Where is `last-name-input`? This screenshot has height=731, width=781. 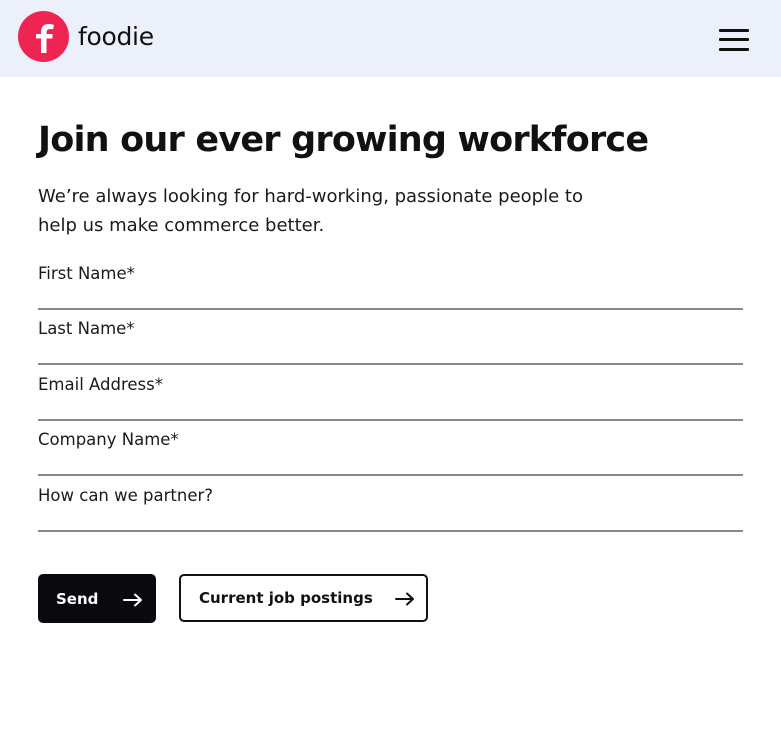 last-name-input is located at coordinates (390, 328).